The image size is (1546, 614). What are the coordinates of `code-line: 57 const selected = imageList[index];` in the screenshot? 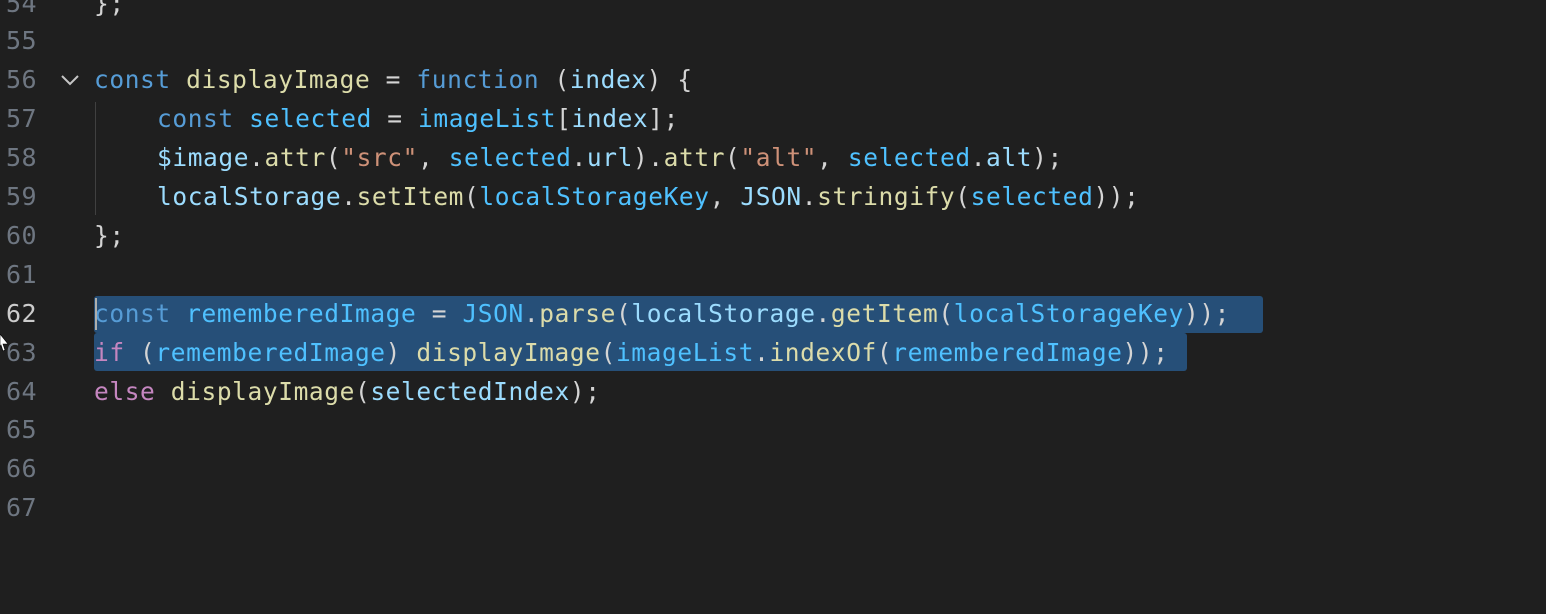 It's located at (773, 118).